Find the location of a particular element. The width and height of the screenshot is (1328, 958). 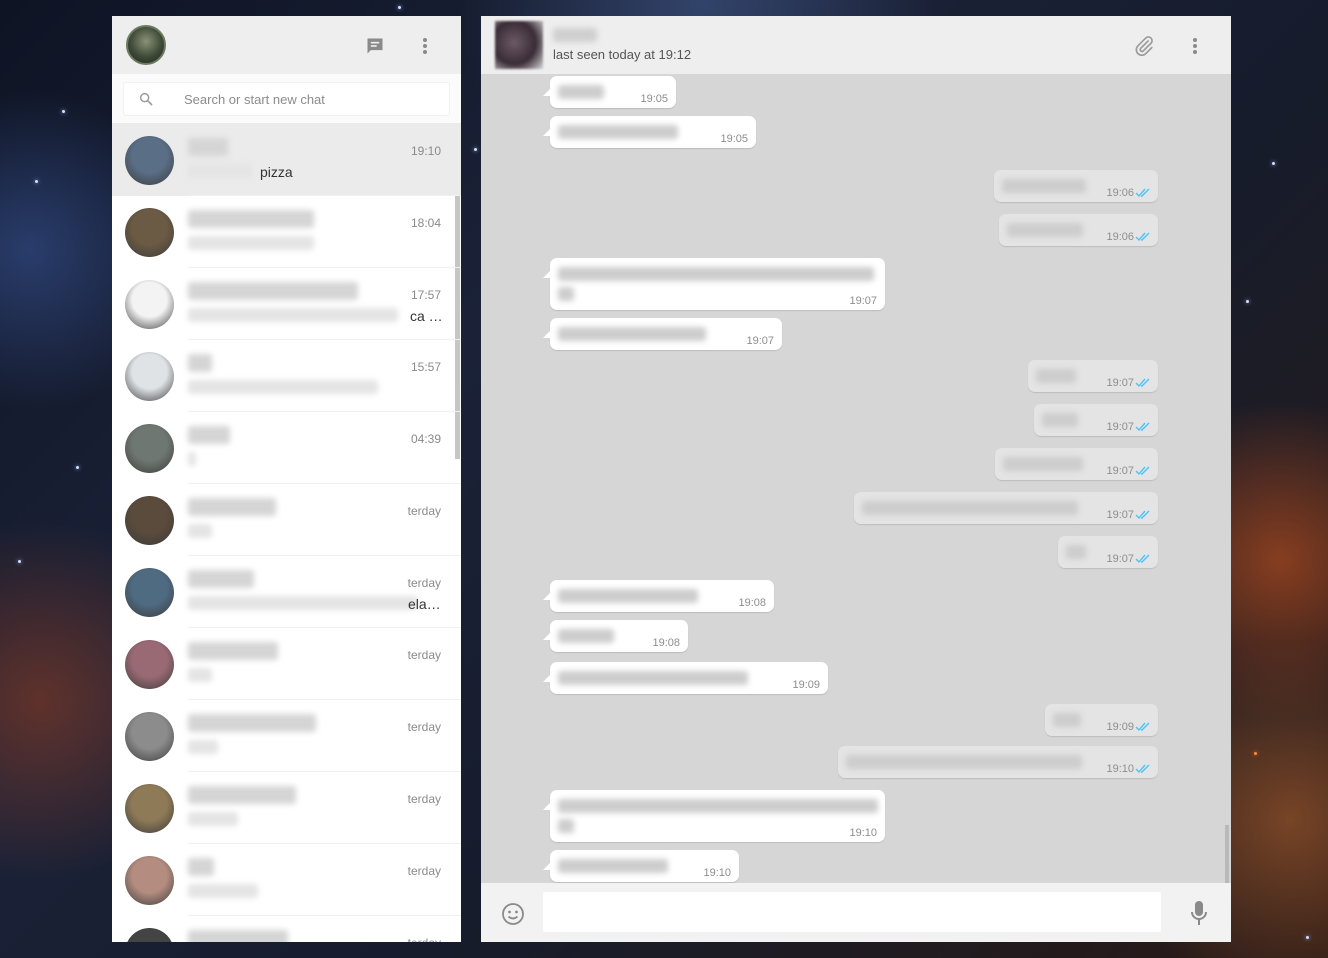

chat-time: 15:57 is located at coordinates (425, 367).